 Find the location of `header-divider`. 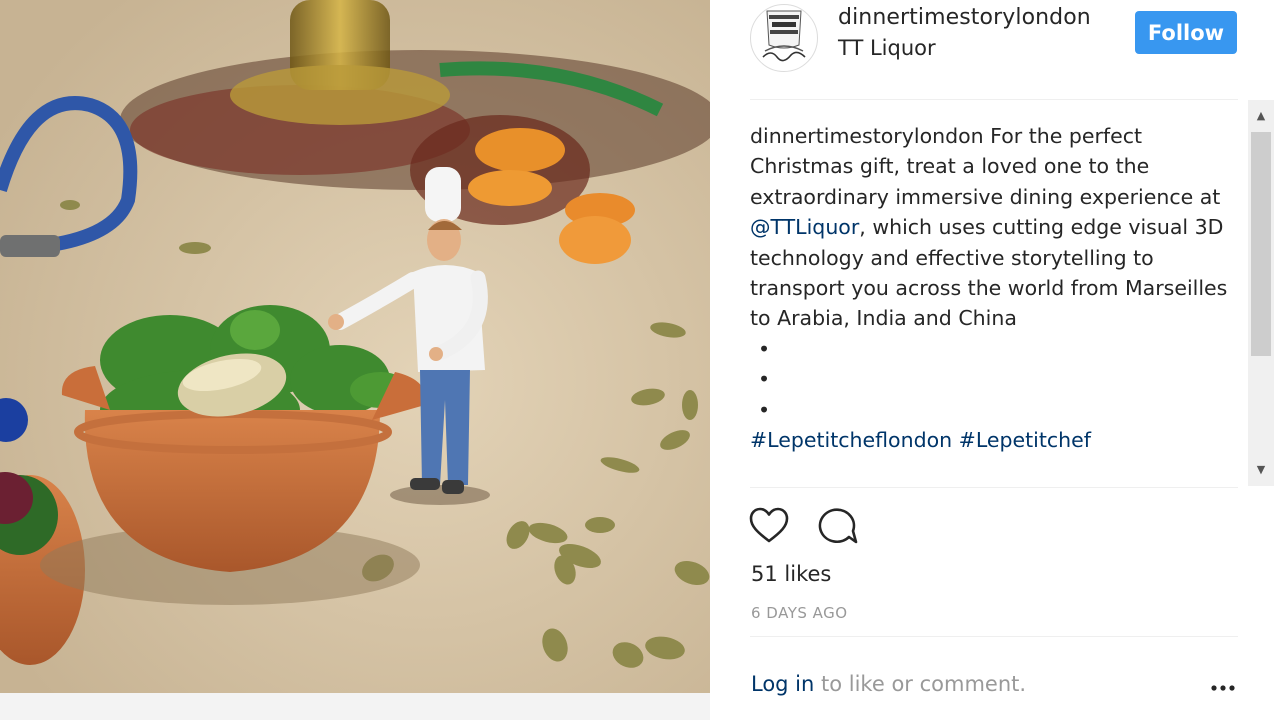

header-divider is located at coordinates (994, 99).